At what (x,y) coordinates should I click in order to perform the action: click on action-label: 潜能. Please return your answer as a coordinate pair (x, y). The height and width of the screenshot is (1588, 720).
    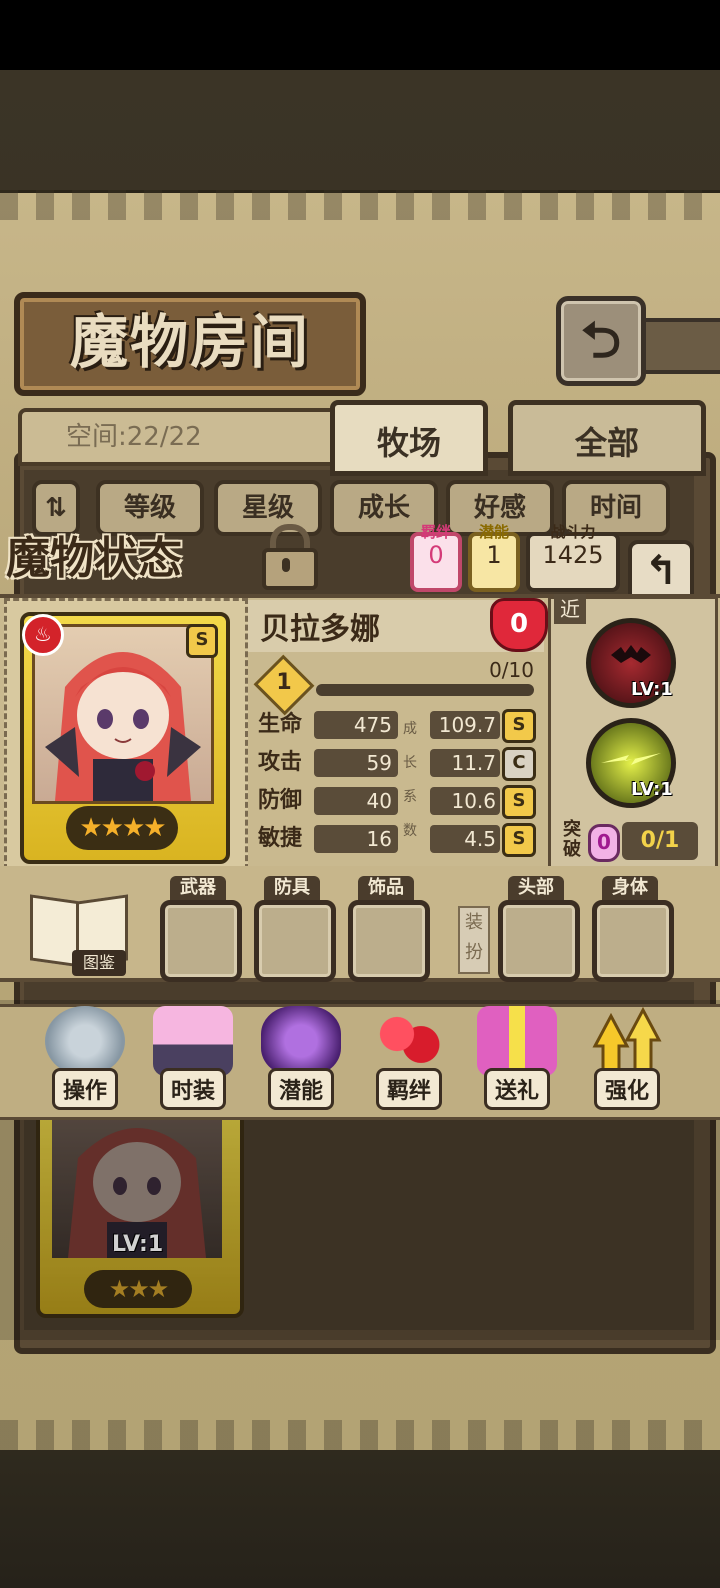
    Looking at the image, I should click on (300, 1089).